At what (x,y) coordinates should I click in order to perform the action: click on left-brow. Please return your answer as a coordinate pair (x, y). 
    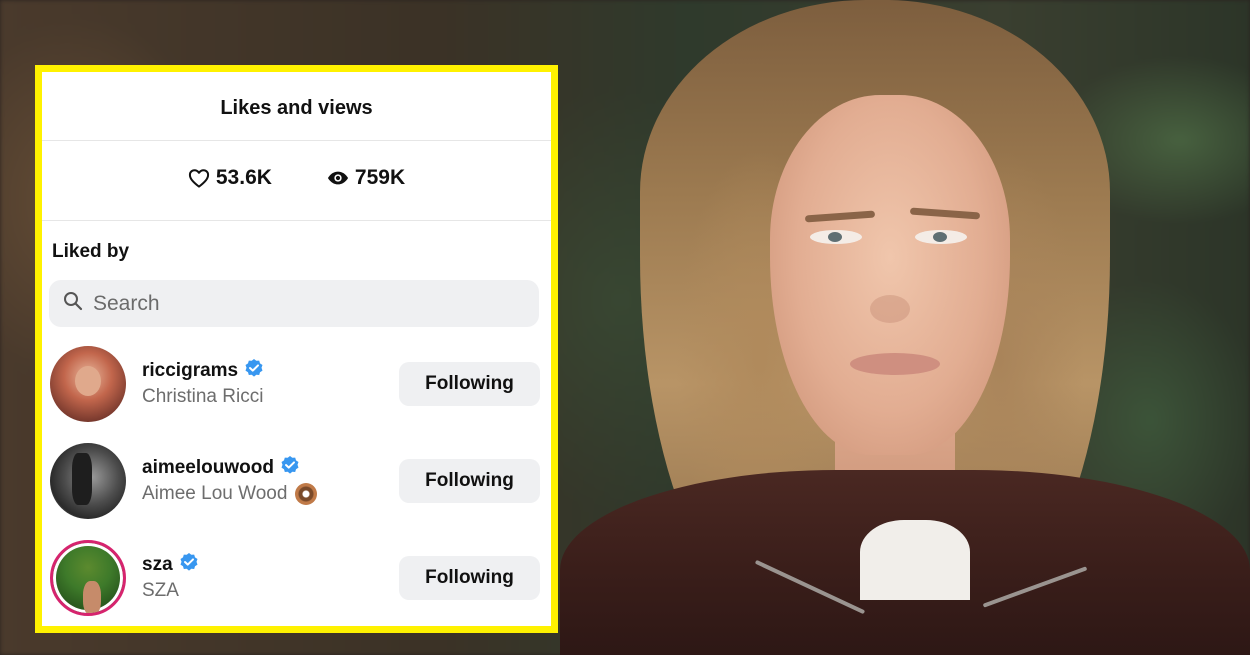
    Looking at the image, I should click on (840, 216).